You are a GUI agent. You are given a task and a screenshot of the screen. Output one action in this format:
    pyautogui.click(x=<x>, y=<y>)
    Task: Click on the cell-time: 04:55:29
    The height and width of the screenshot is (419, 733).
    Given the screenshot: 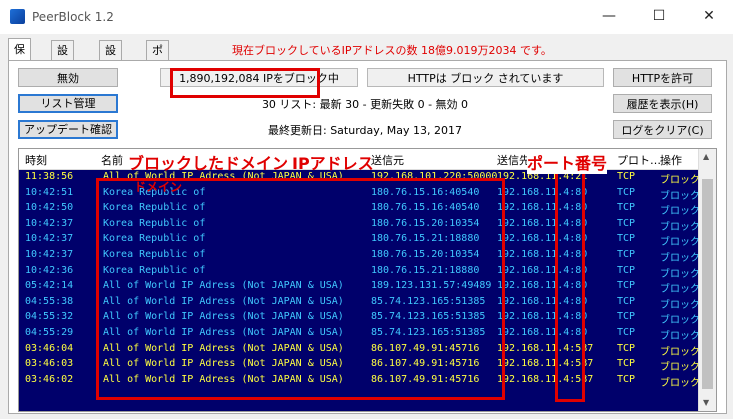 What is the action you would take?
    pyautogui.click(x=49, y=332)
    